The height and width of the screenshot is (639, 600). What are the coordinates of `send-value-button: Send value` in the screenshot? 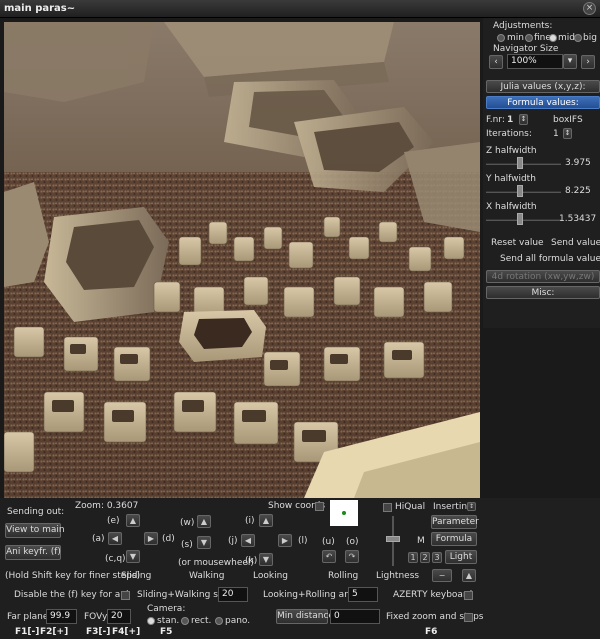 It's located at (575, 243).